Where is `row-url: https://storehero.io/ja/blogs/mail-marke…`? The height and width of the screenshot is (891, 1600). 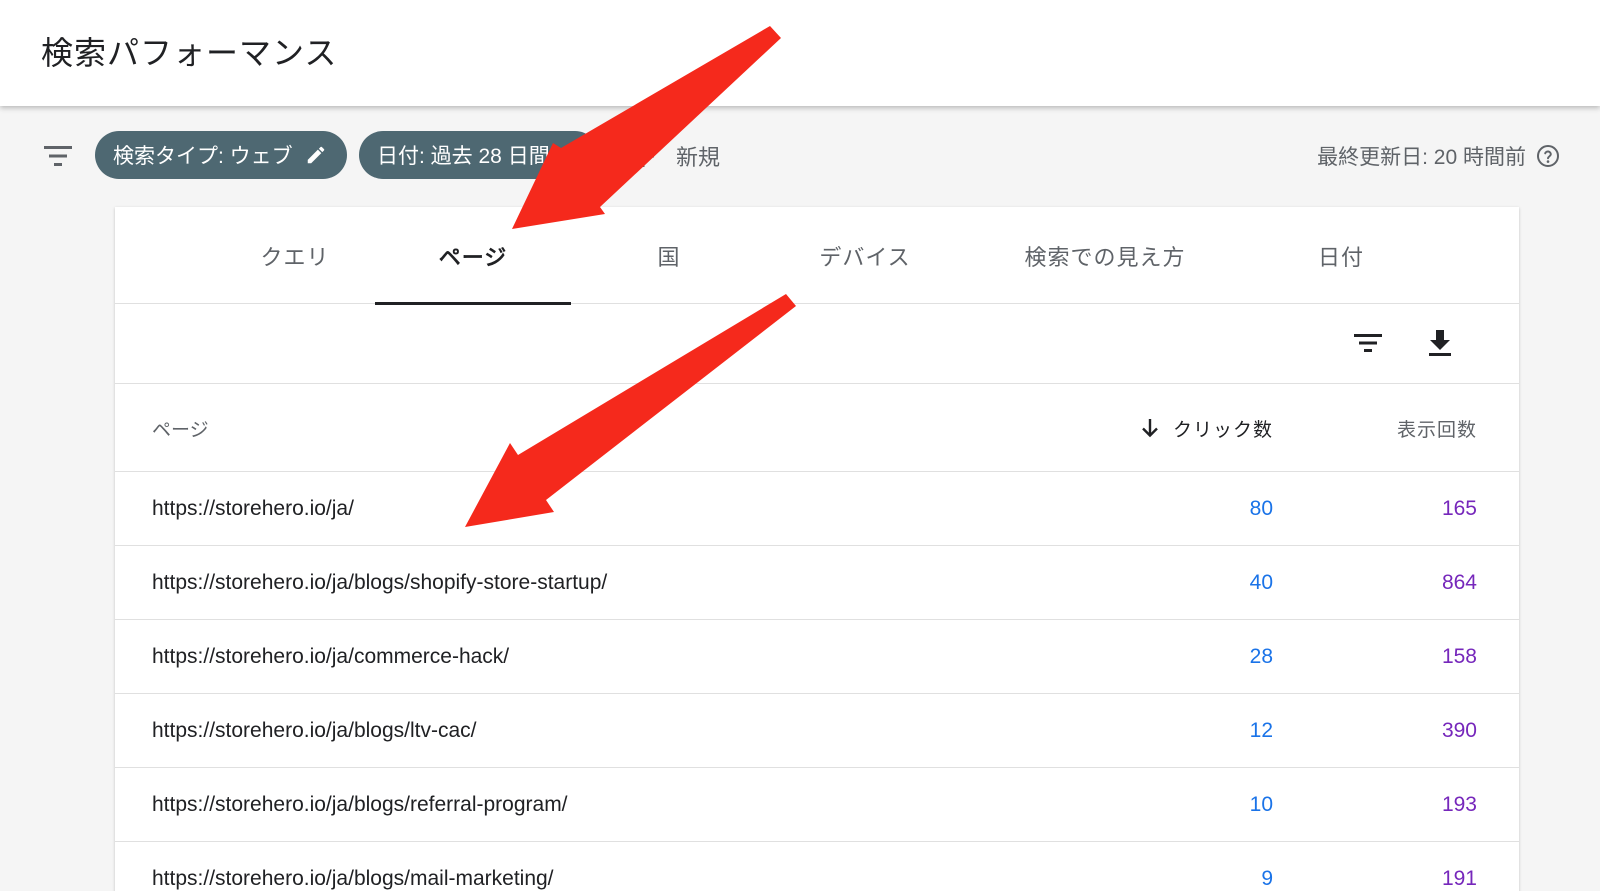 row-url: https://storehero.io/ja/blogs/mail-marke… is located at coordinates (353, 878).